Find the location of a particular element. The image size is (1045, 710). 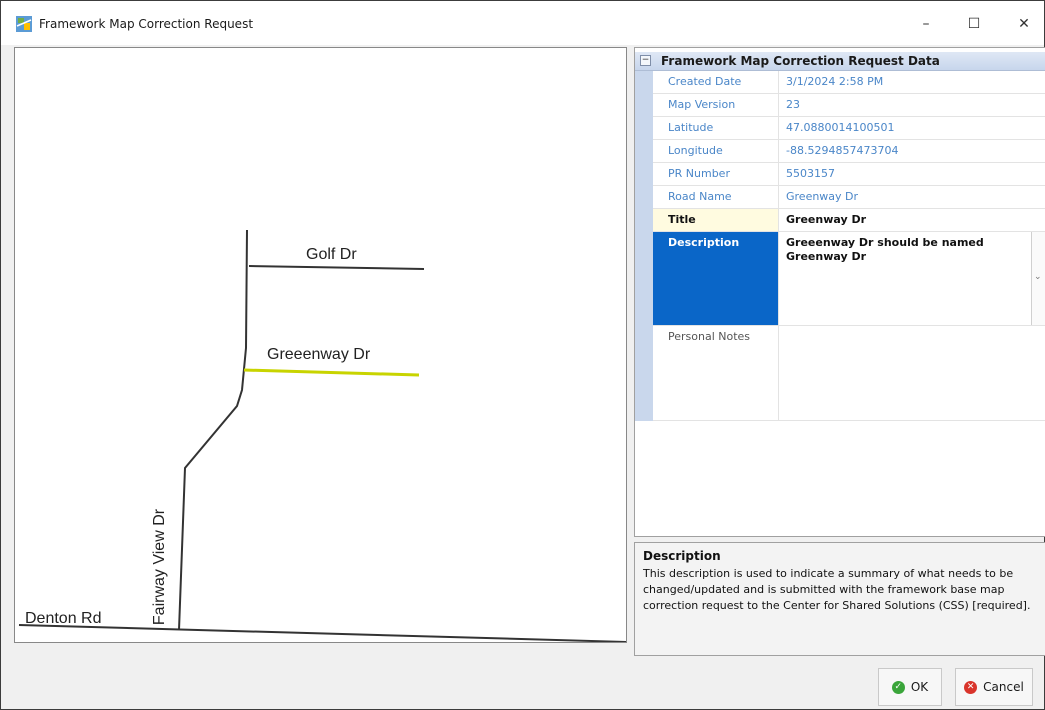

close-button: ✕ is located at coordinates (1024, 24).